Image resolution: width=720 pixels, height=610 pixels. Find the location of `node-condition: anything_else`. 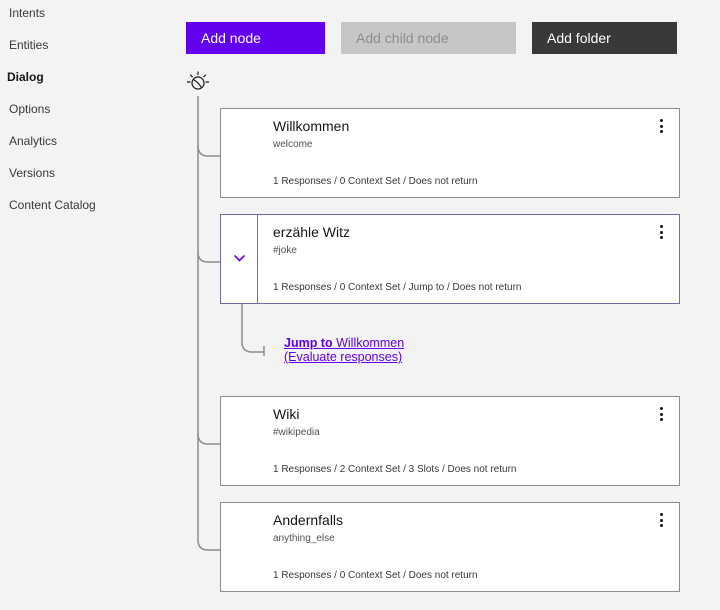

node-condition: anything_else is located at coordinates (304, 538).